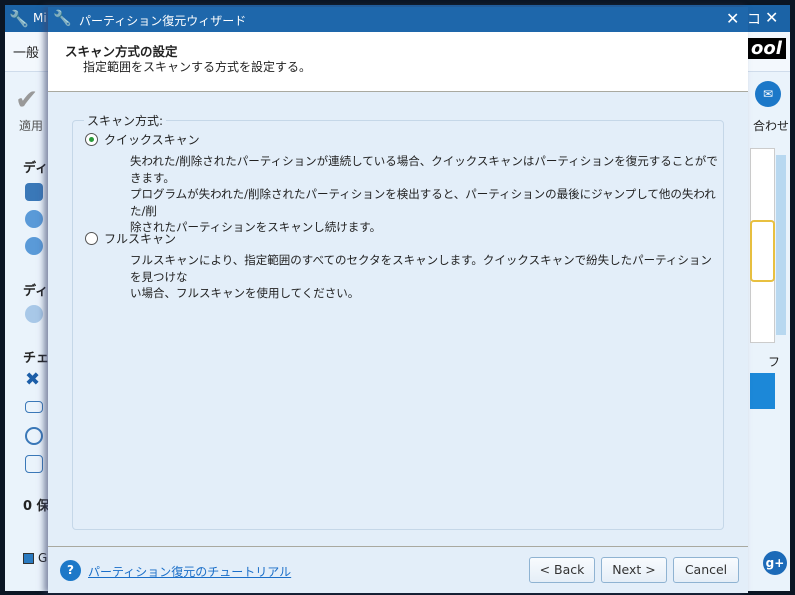  I want to click on apply-label: 適用, so click(31, 126).